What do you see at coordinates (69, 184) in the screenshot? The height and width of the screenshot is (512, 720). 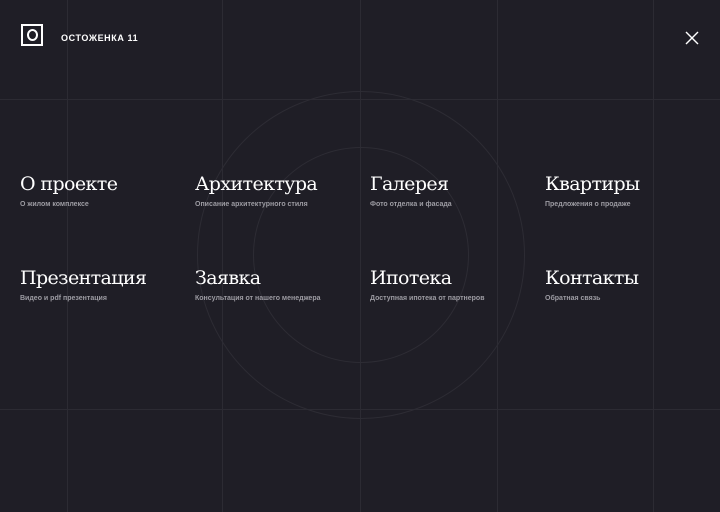 I see `menu-item-title: О проекте` at bounding box center [69, 184].